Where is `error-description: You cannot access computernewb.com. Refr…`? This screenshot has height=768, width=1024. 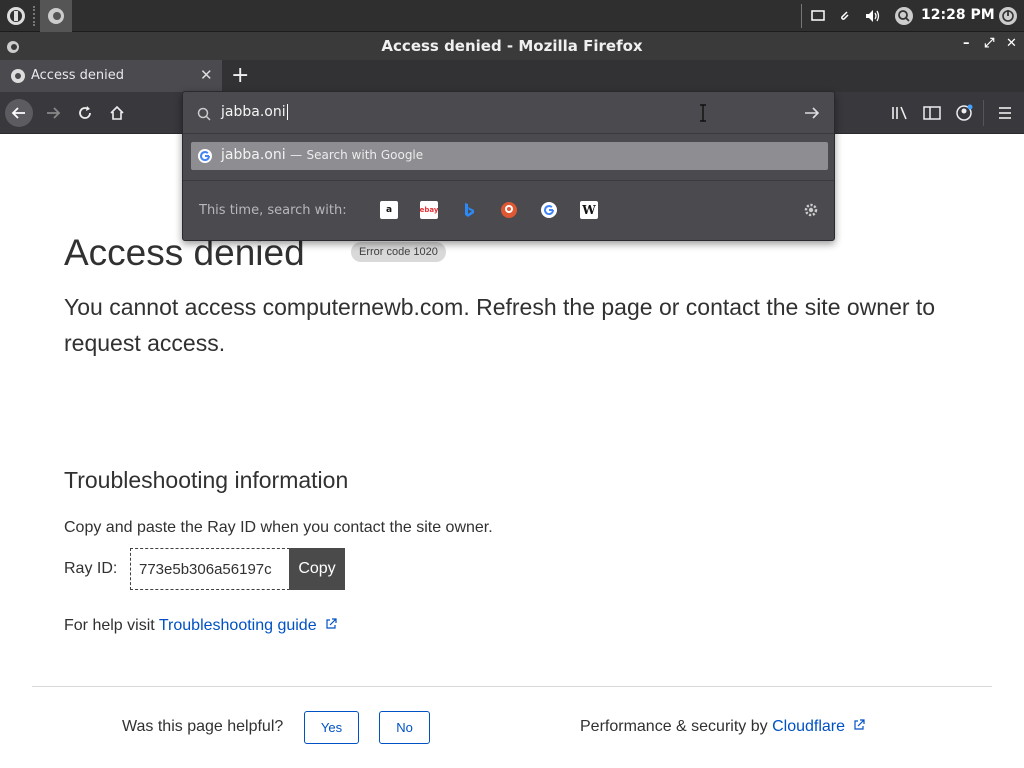
error-description: You cannot access computernewb.com. Refr… is located at coordinates (500, 325).